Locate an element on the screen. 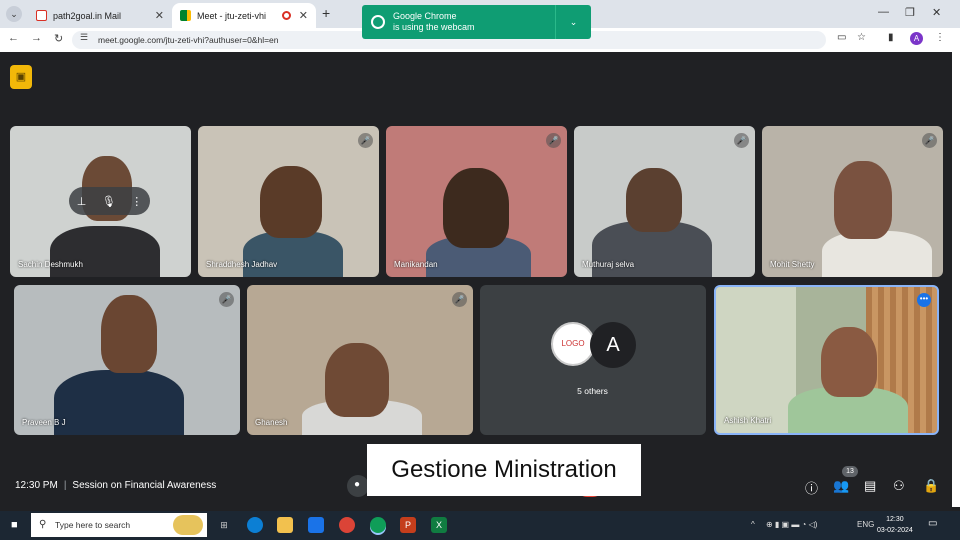 The width and height of the screenshot is (960, 540). tab-title: path2goal.in Mail is located at coordinates (87, 15).